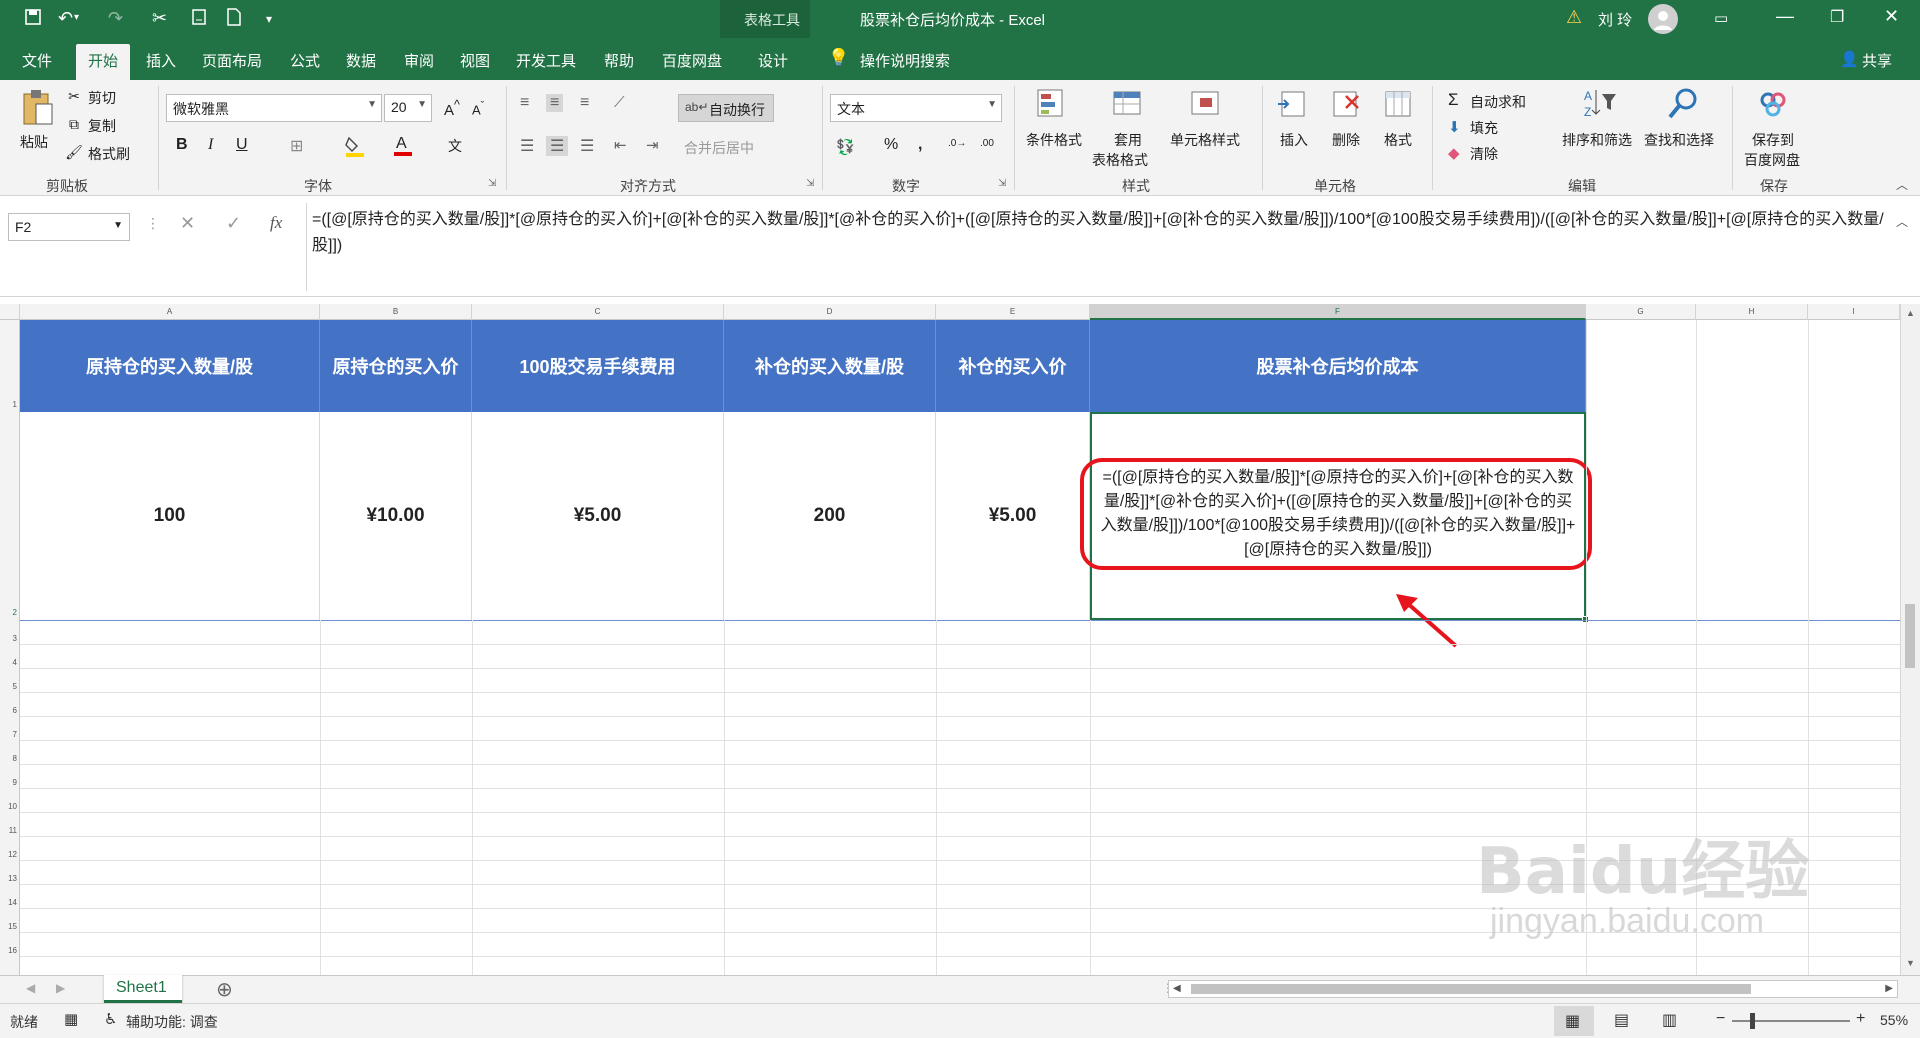 This screenshot has height=1038, width=1920. Describe the element at coordinates (170, 366) in the screenshot. I see `table-header-cell: 原持仓的买入数量/股` at that location.